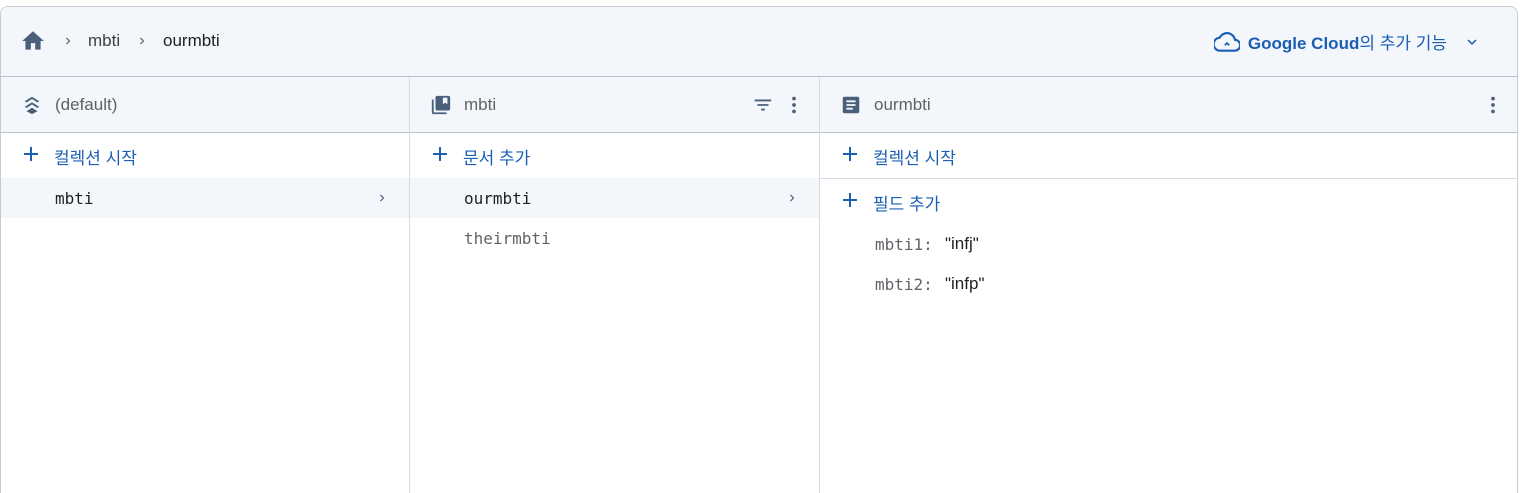 The width and height of the screenshot is (1524, 493). Describe the element at coordinates (759, 42) in the screenshot. I see `top-bar: mbti ourmbti Google Cloud의 추가 기능` at that location.